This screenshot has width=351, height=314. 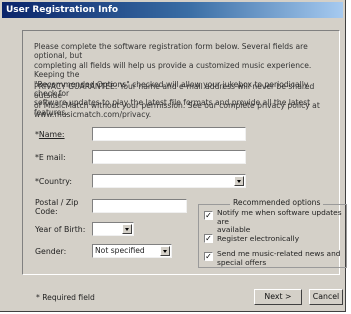 What do you see at coordinates (57, 207) in the screenshot?
I see `postal-label: Postal / Zip Code:` at bounding box center [57, 207].